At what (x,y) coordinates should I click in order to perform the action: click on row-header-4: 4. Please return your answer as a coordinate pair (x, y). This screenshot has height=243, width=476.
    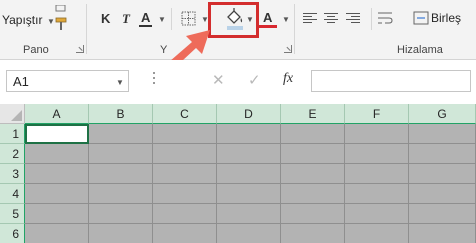
    Looking at the image, I should click on (12, 194).